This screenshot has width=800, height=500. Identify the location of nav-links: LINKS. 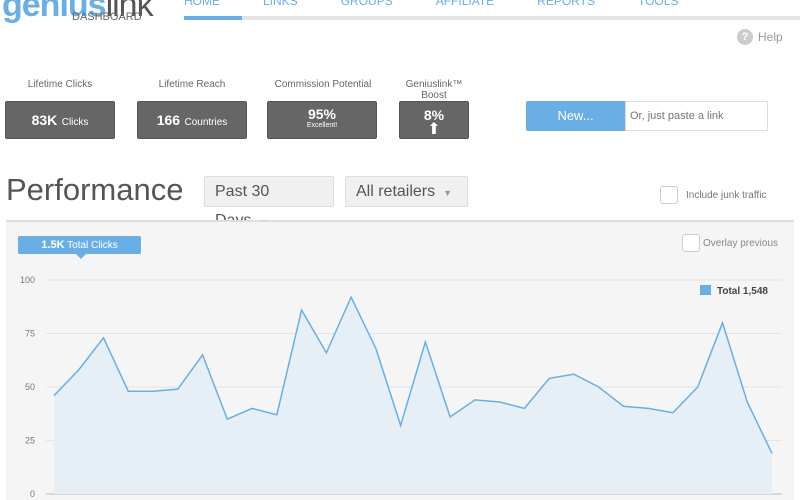
(280, 4).